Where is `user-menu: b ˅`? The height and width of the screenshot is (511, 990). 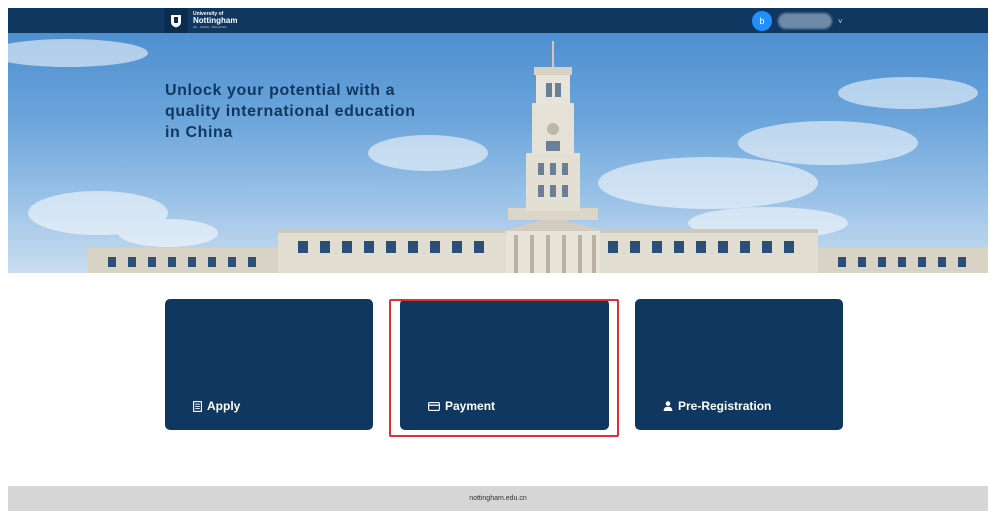
user-menu: b ˅ is located at coordinates (797, 21).